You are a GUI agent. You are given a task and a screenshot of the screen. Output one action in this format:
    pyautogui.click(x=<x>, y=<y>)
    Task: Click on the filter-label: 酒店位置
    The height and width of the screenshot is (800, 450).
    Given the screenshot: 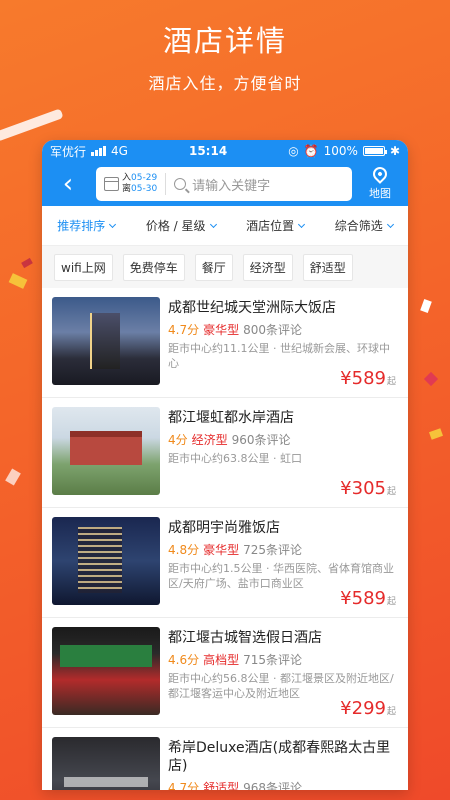 What is the action you would take?
    pyautogui.click(x=270, y=226)
    